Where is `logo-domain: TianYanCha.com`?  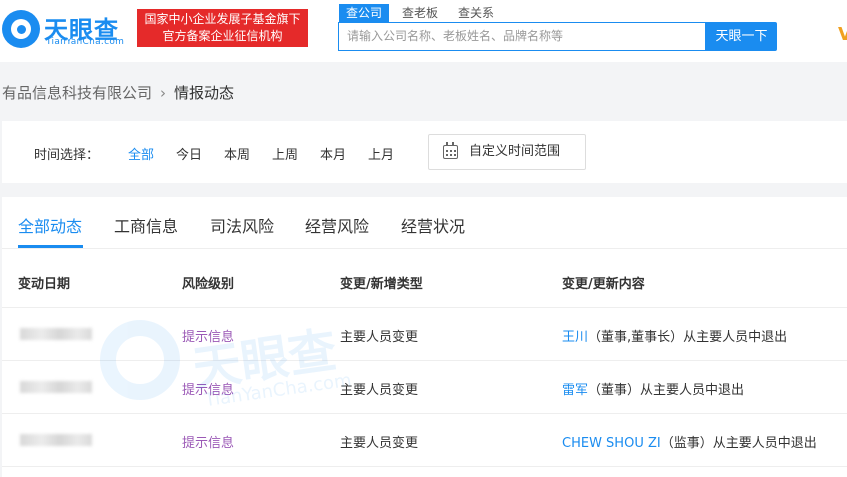 logo-domain: TianYanCha.com is located at coordinates (85, 42).